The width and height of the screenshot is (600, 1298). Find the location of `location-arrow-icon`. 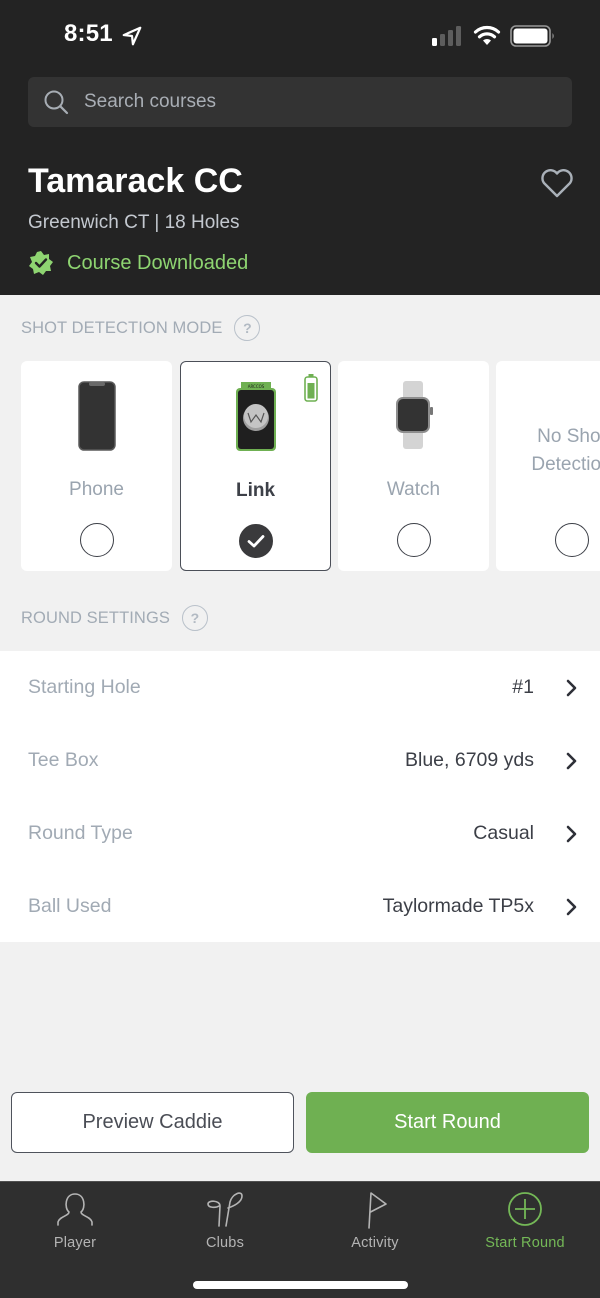

location-arrow-icon is located at coordinates (132, 36).